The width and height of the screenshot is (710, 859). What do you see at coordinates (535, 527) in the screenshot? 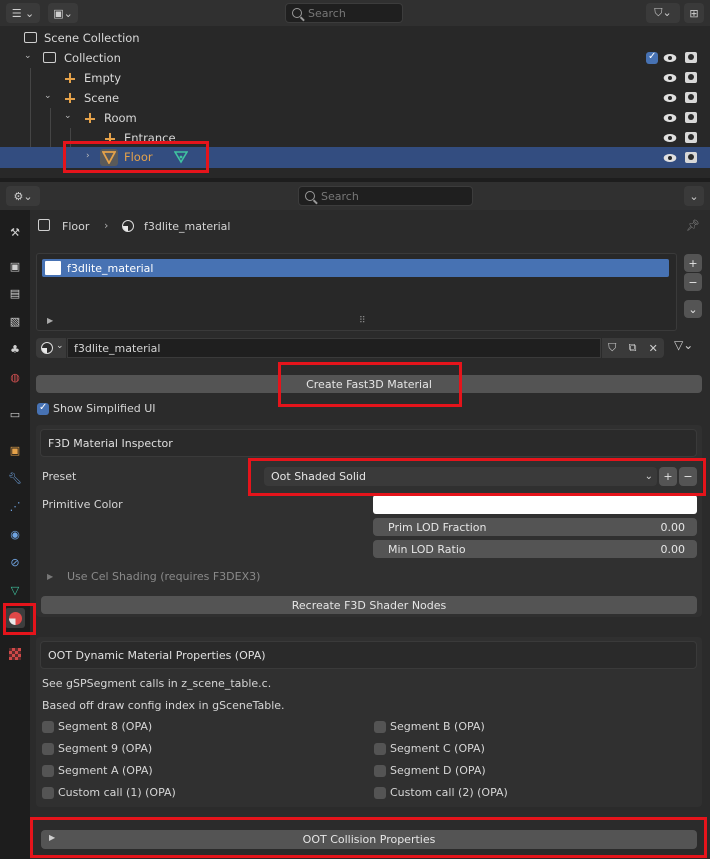
I see `prim-lod-fraction-field: Prim LOD Fraction 0.00` at bounding box center [535, 527].